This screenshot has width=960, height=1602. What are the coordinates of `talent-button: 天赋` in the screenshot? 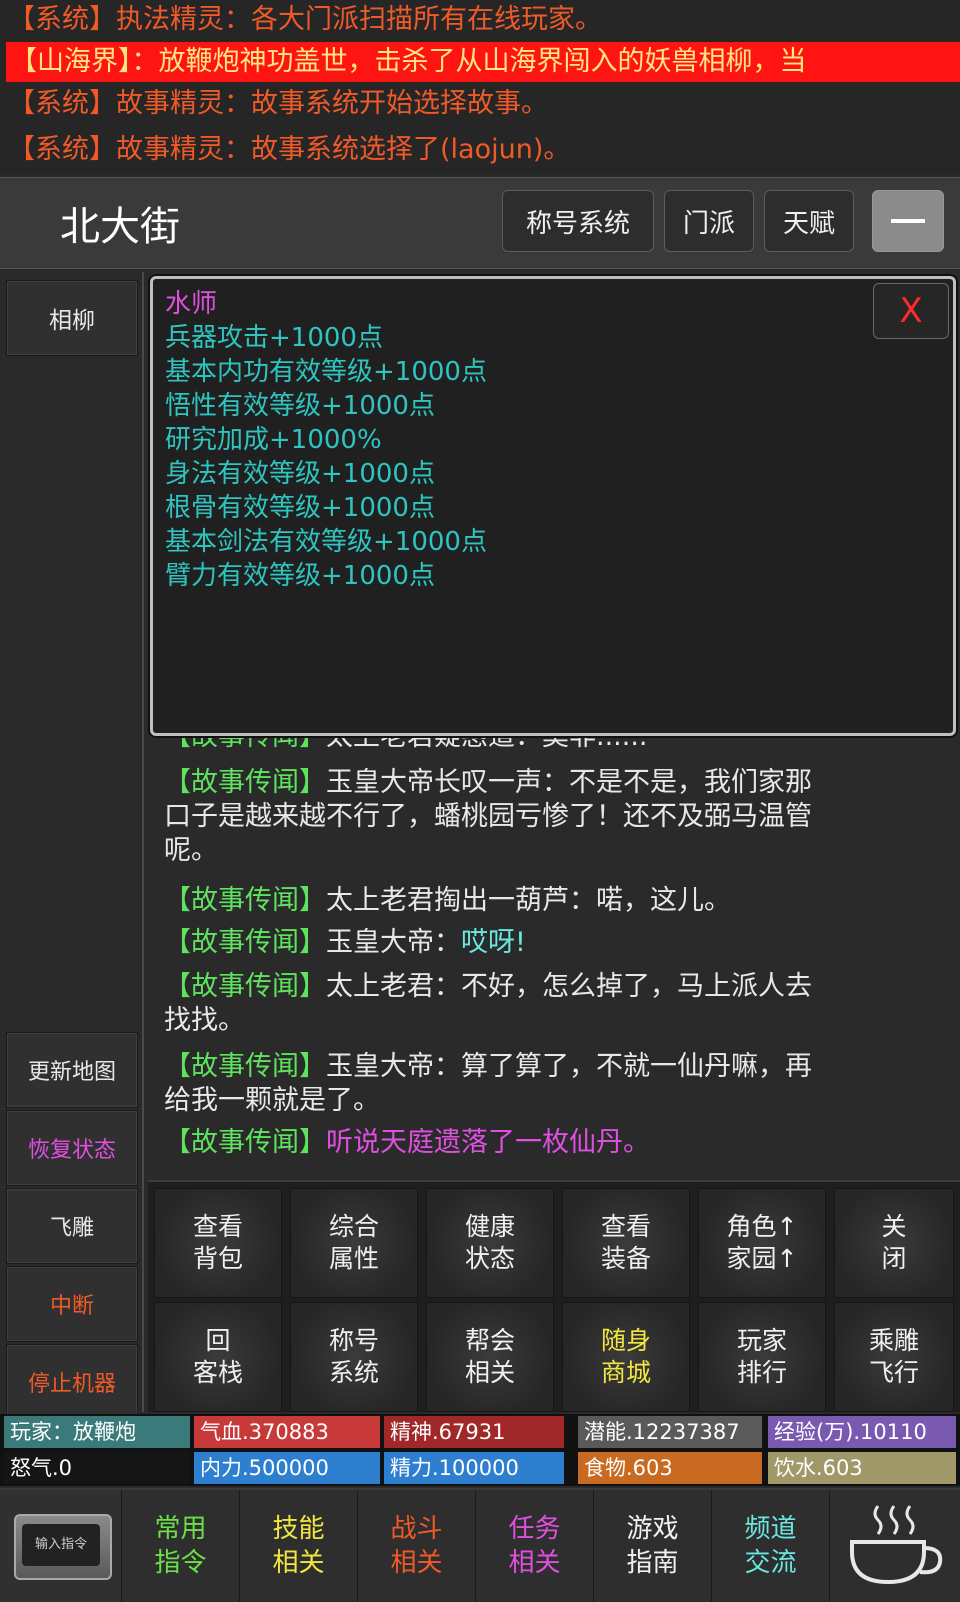 It's located at (809, 221).